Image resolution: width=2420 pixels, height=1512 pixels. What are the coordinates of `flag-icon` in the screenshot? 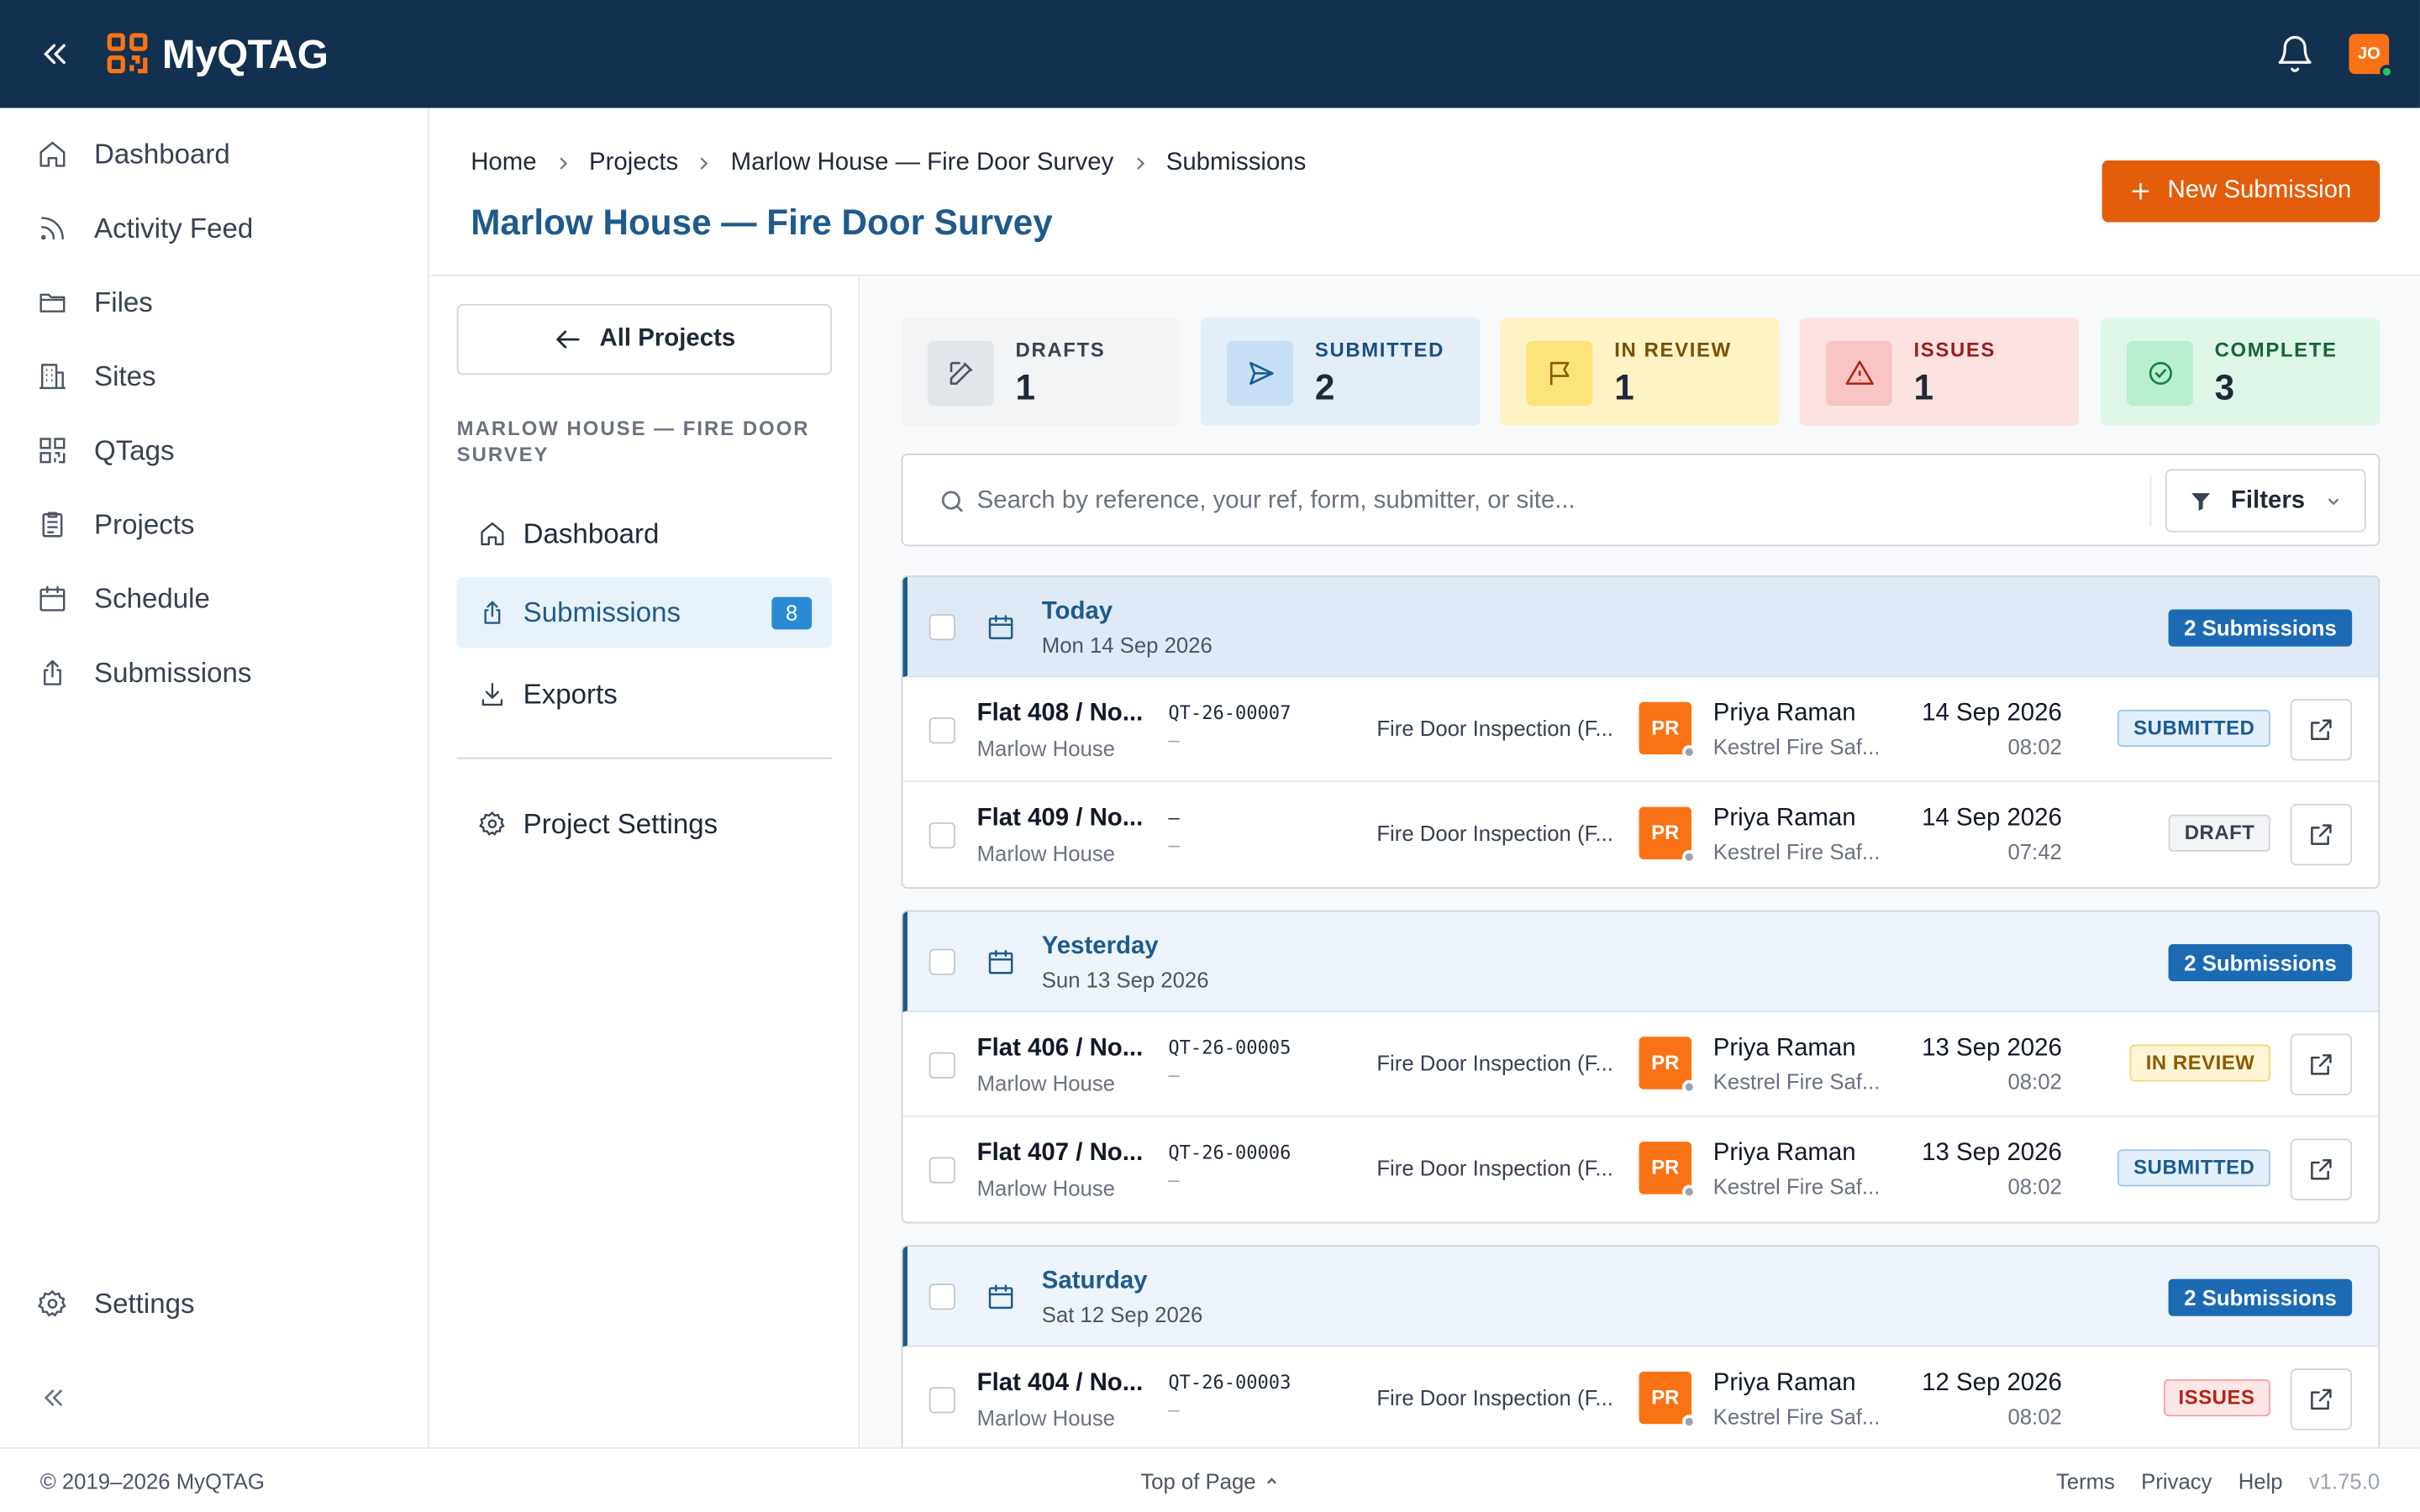 It's located at (1559, 373).